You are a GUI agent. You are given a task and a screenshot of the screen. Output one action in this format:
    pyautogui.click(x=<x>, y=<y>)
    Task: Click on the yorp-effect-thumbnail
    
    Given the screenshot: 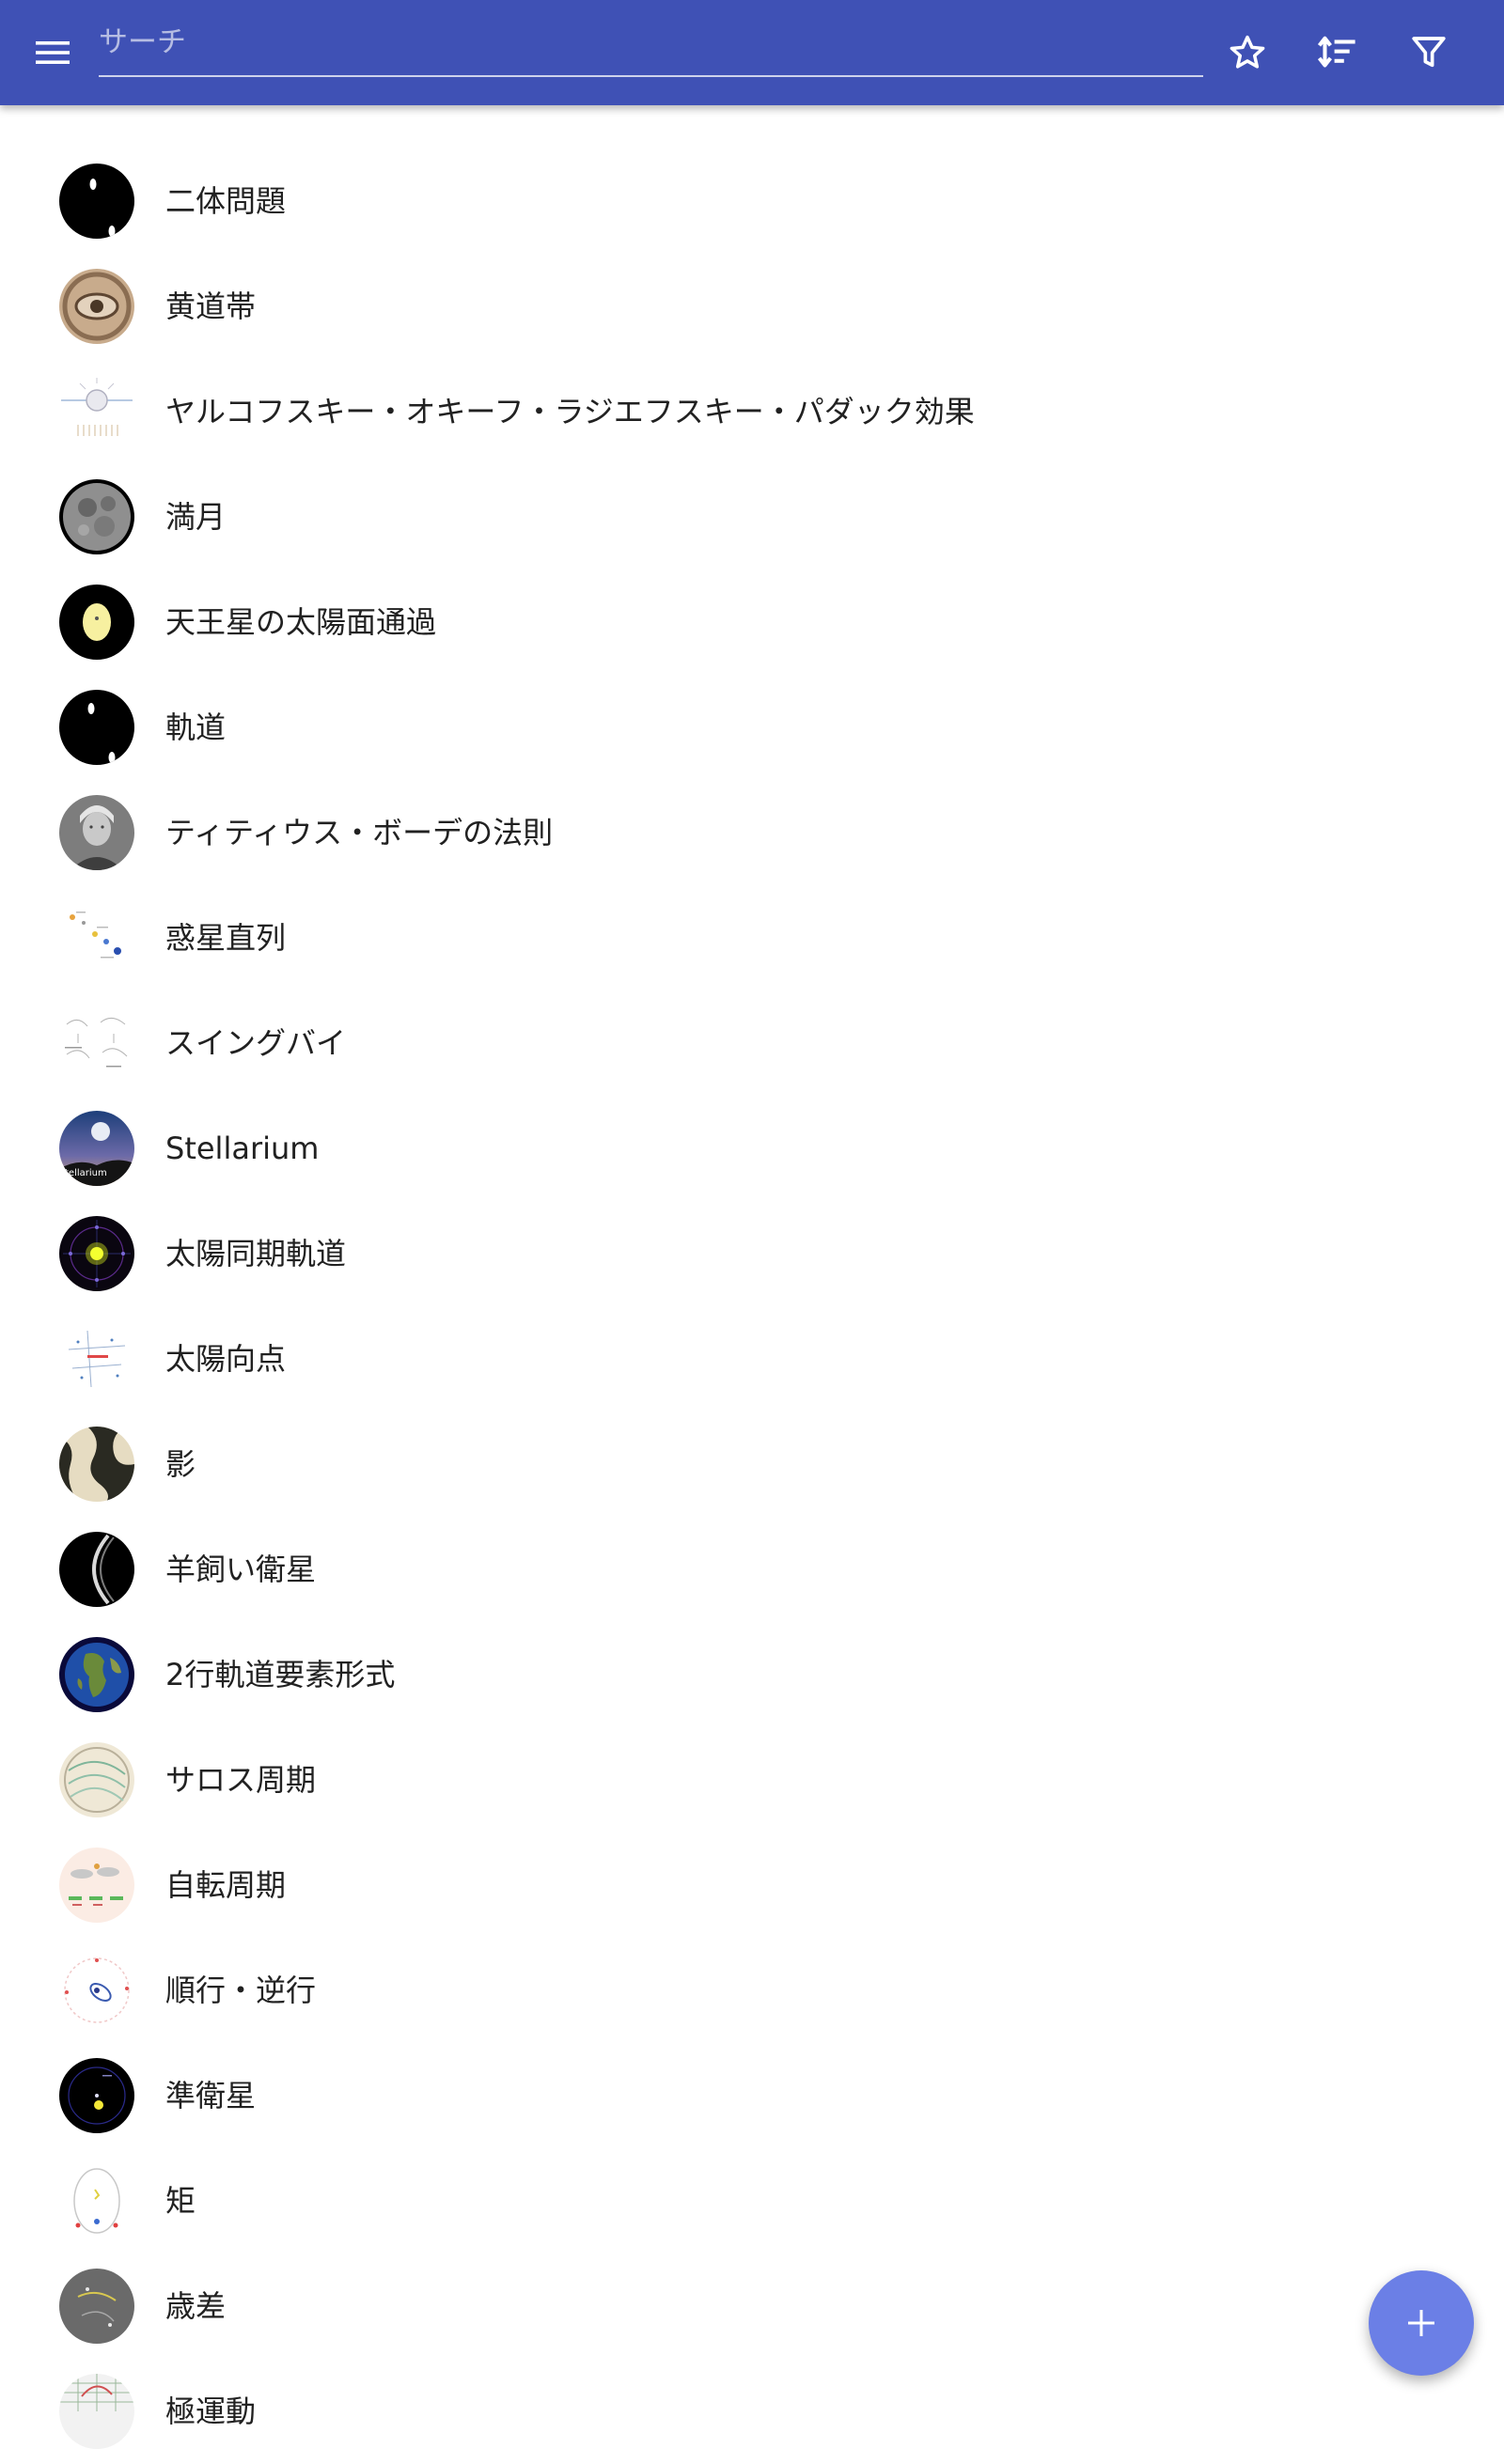 What is the action you would take?
    pyautogui.click(x=96, y=411)
    